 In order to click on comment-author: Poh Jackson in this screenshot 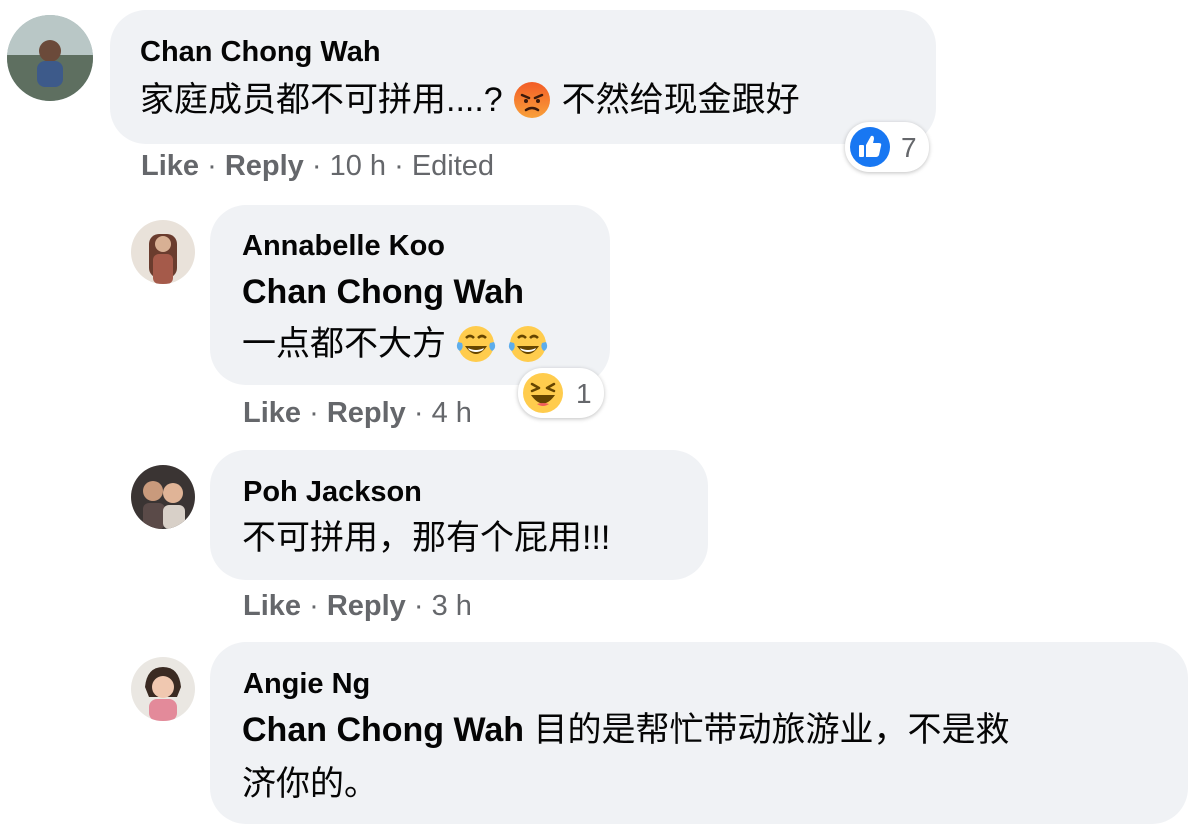, I will do `click(332, 492)`.